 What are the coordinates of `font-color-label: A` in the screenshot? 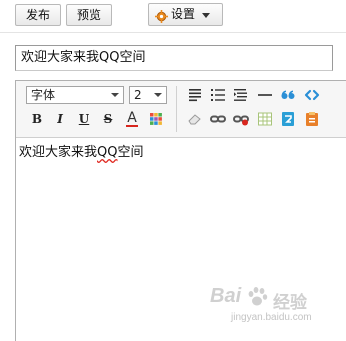 It's located at (132, 118).